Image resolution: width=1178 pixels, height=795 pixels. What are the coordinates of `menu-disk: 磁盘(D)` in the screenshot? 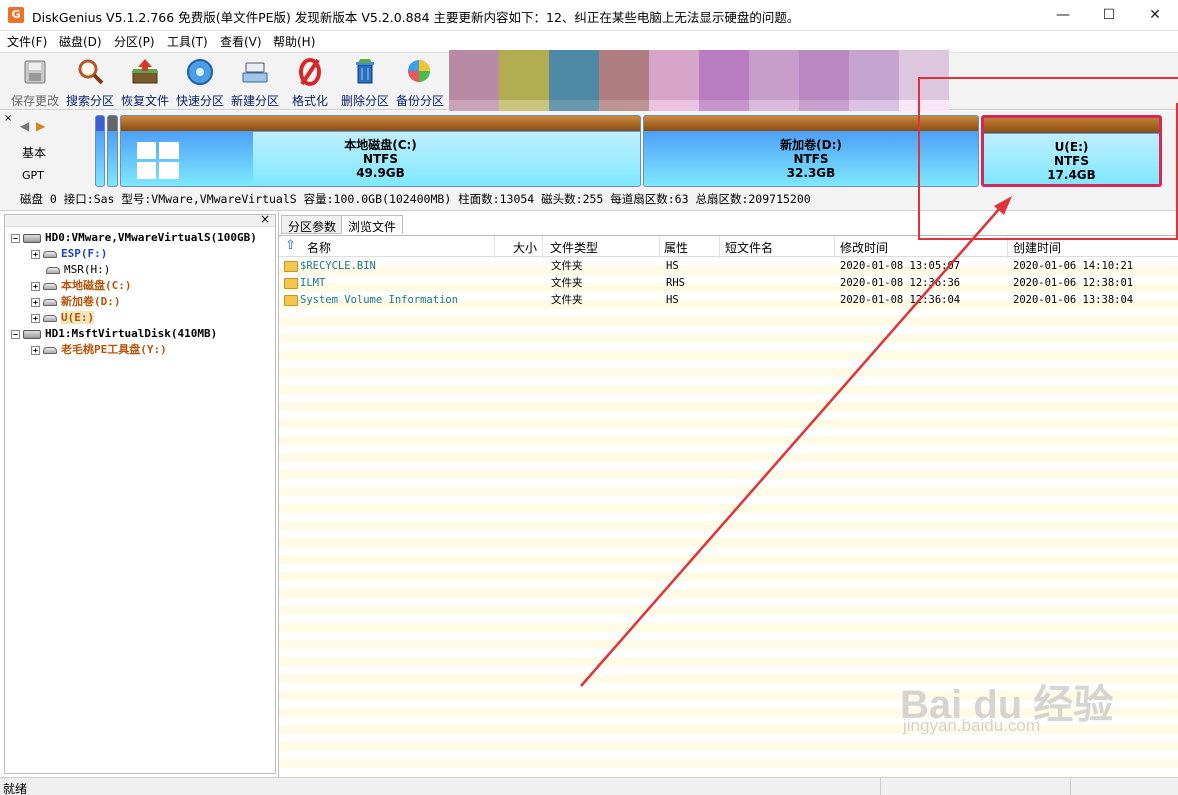 It's located at (80, 41).